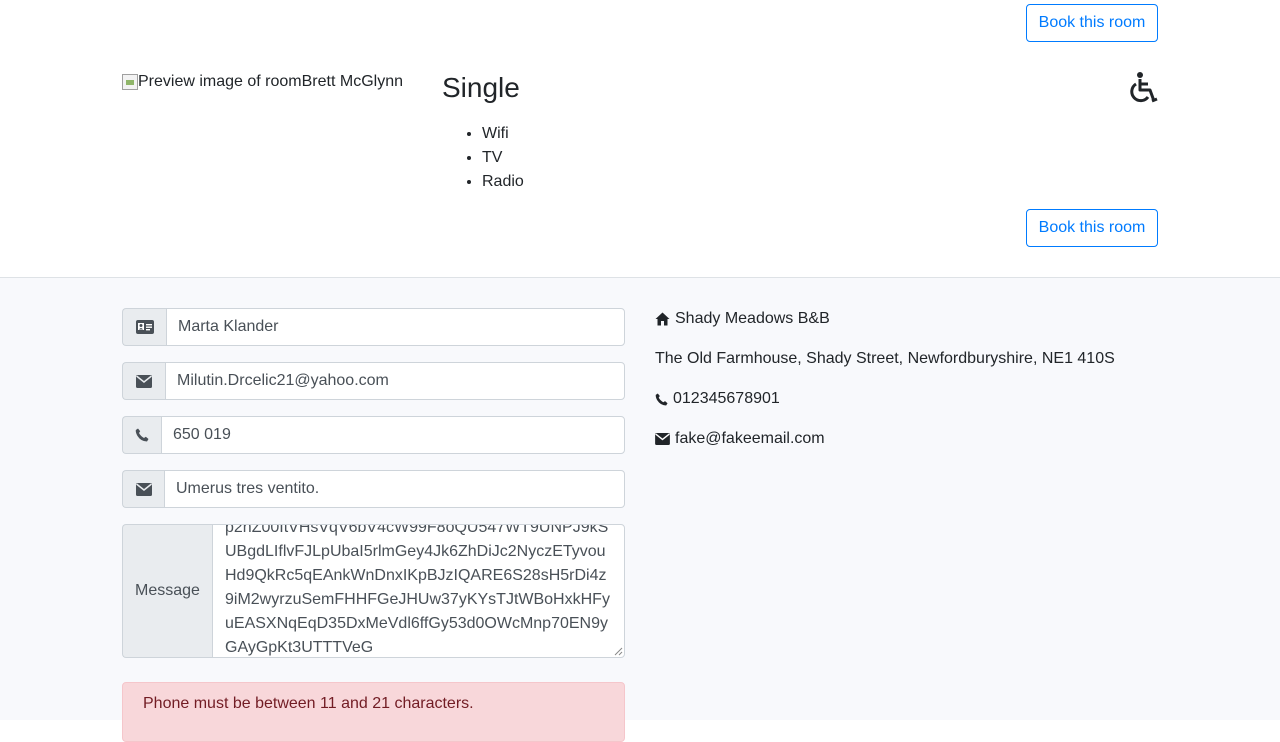 Image resolution: width=1280 pixels, height=742 pixels. What do you see at coordinates (481, 87) in the screenshot?
I see `room-title: Single` at bounding box center [481, 87].